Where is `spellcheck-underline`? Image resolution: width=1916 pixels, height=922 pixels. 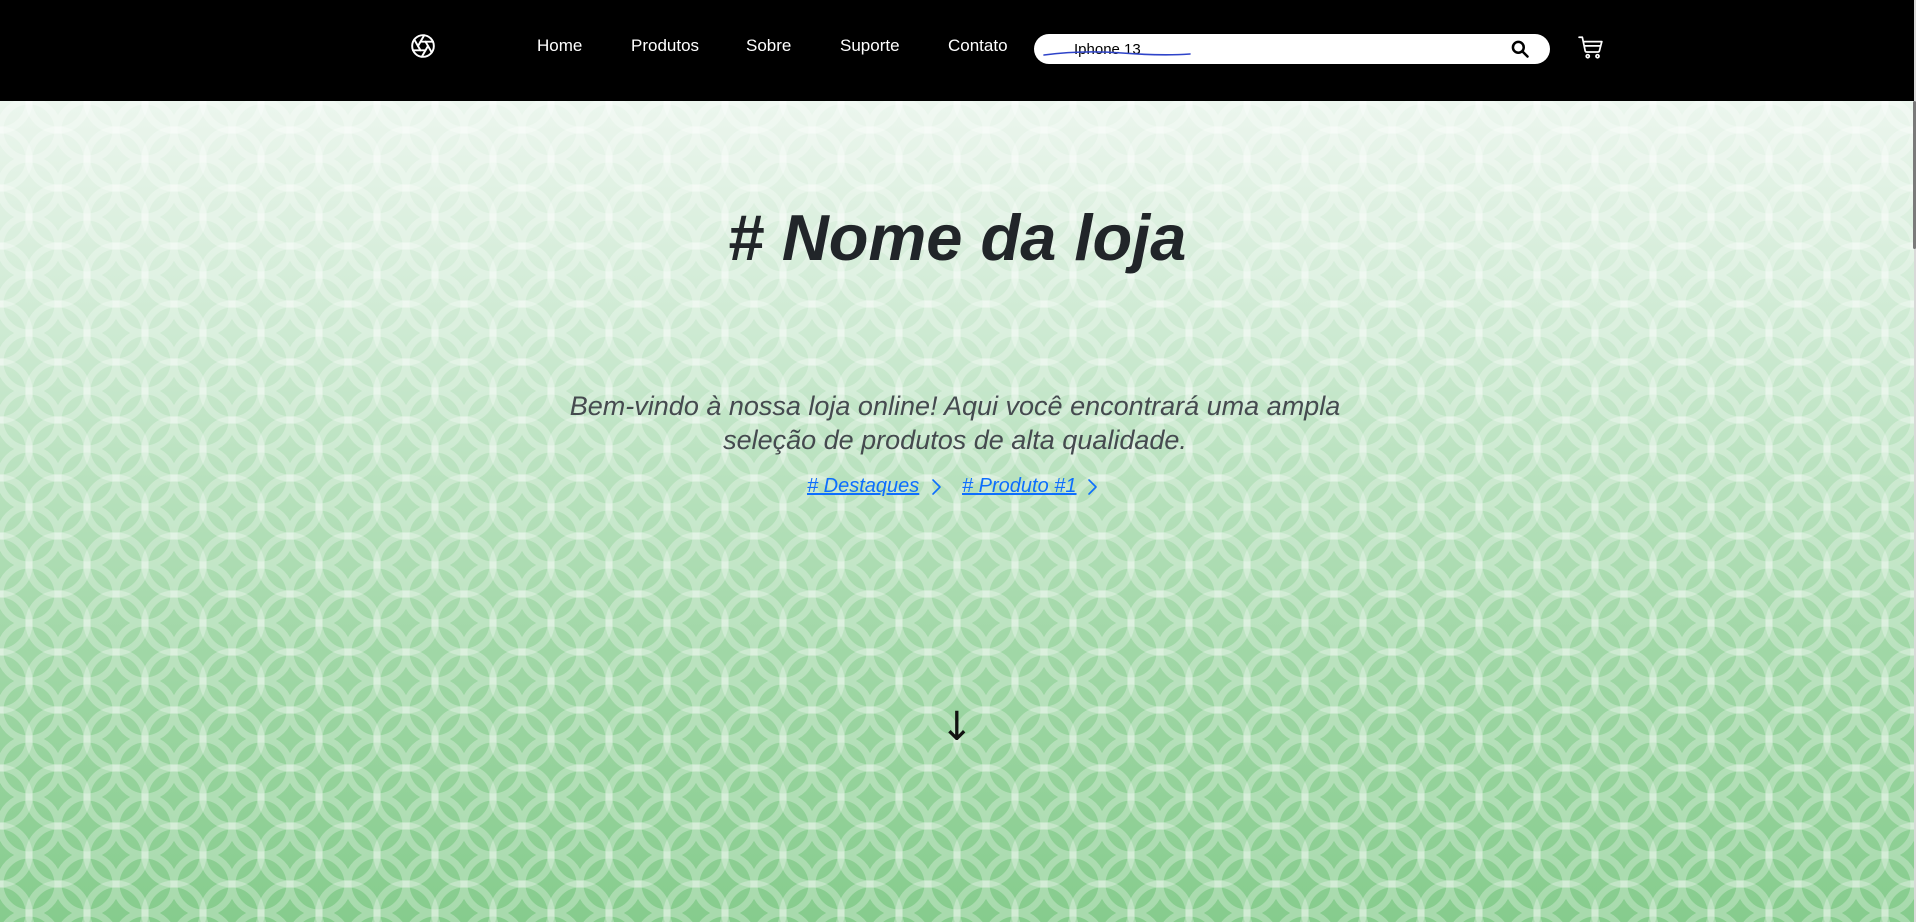
spellcheck-underline is located at coordinates (1117, 53).